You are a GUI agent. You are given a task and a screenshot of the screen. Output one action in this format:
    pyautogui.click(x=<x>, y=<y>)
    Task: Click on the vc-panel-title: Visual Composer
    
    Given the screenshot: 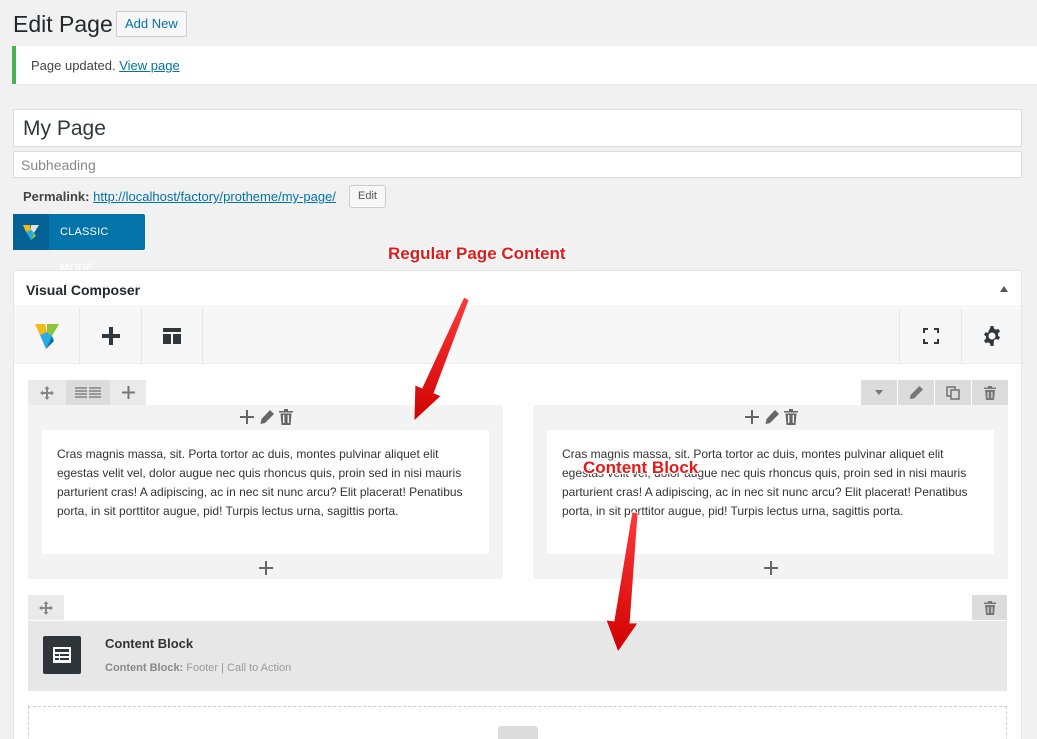 What is the action you would take?
    pyautogui.click(x=83, y=290)
    